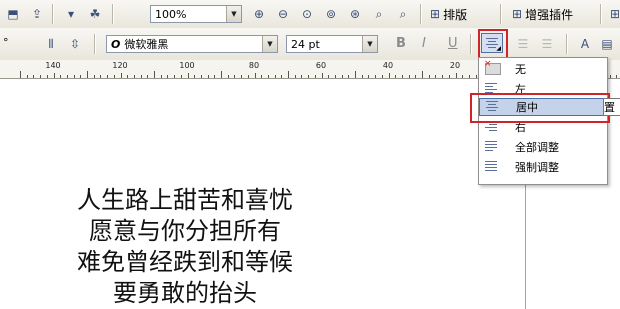 The image size is (620, 309). I want to click on zoom-selected-icon: ⊙, so click(307, 14).